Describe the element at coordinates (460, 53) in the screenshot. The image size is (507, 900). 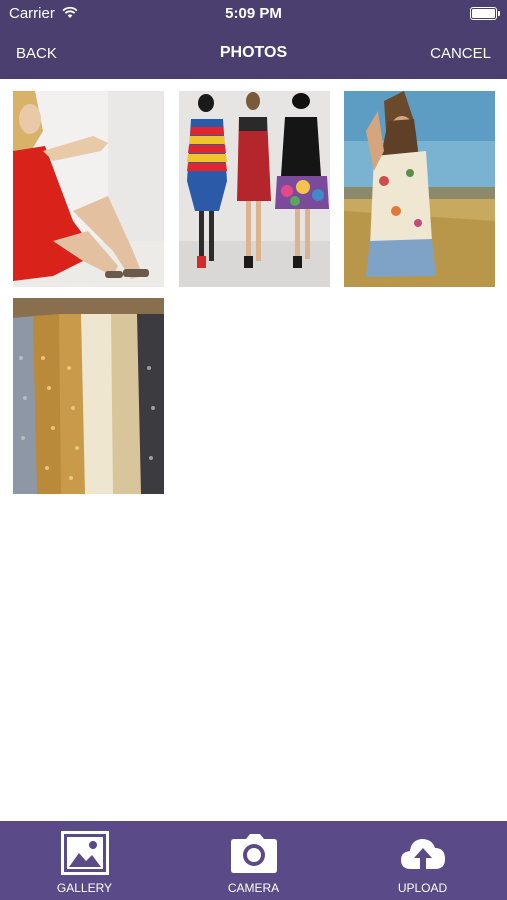
I see `cancel-button: CANCEL` at that location.